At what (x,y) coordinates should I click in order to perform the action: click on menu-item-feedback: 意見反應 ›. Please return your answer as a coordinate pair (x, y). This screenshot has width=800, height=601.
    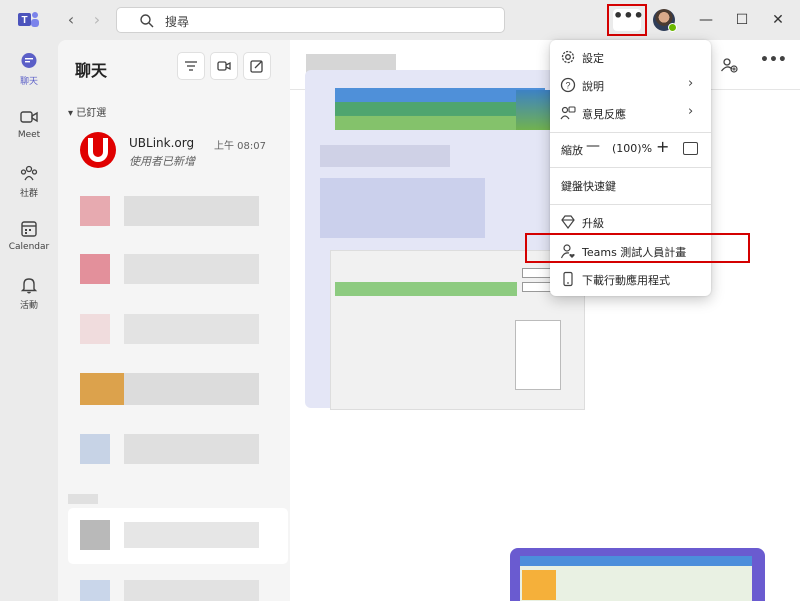
    Looking at the image, I should click on (630, 113).